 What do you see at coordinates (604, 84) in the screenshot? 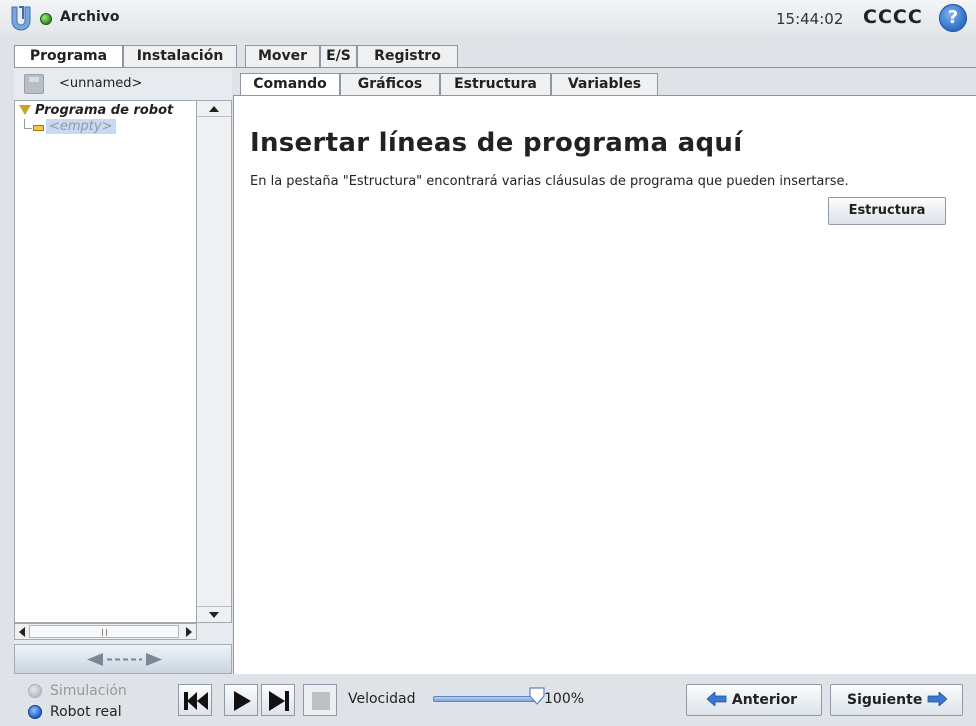
I see `tab-variables: Variables` at bounding box center [604, 84].